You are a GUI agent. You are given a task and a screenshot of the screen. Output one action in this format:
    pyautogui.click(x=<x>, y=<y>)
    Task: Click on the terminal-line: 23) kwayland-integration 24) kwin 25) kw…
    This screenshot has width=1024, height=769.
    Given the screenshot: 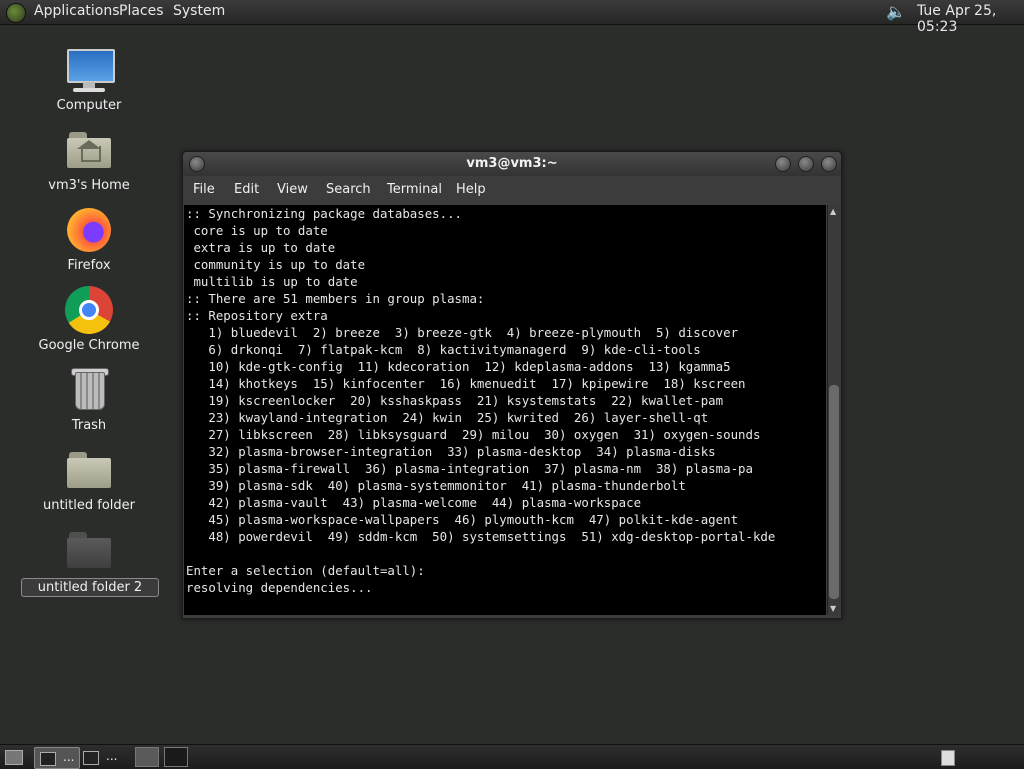 What is the action you would take?
    pyautogui.click(x=447, y=417)
    